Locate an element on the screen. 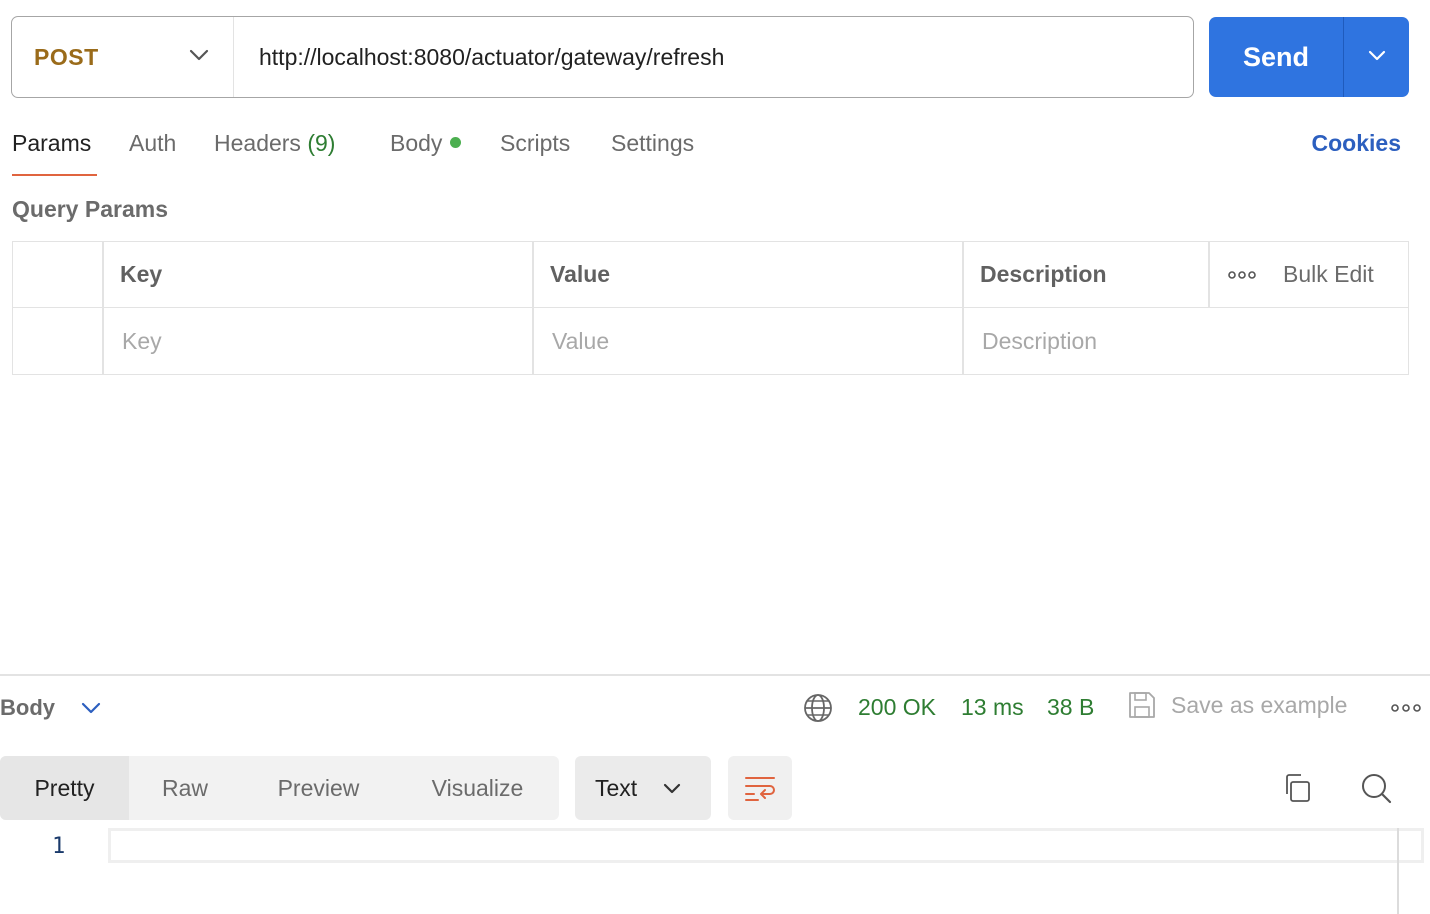 This screenshot has width=1430, height=914. table-header-row: Key Value Description Bulk Edit is located at coordinates (710, 275).